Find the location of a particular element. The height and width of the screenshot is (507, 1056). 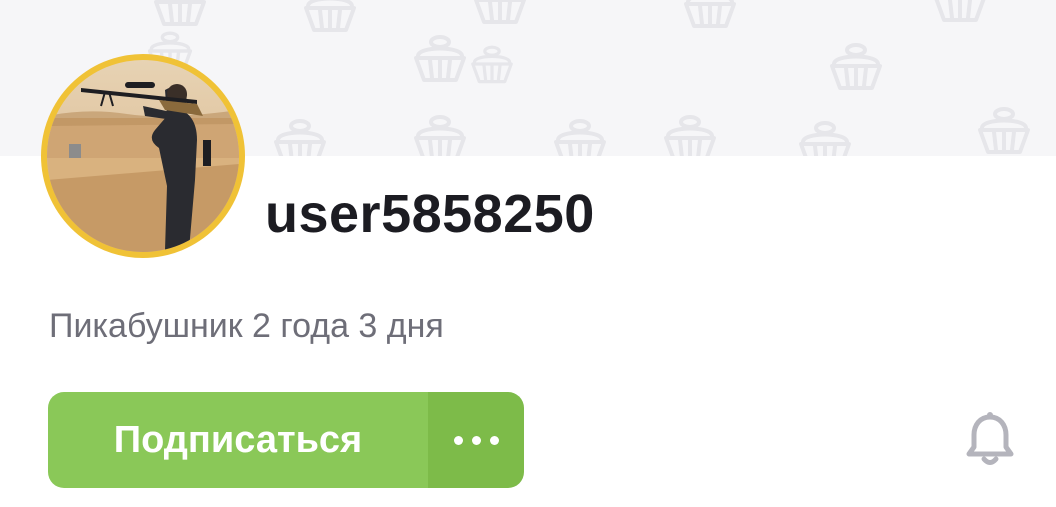

subscribe-button-group: Подписаться is located at coordinates (286, 440).